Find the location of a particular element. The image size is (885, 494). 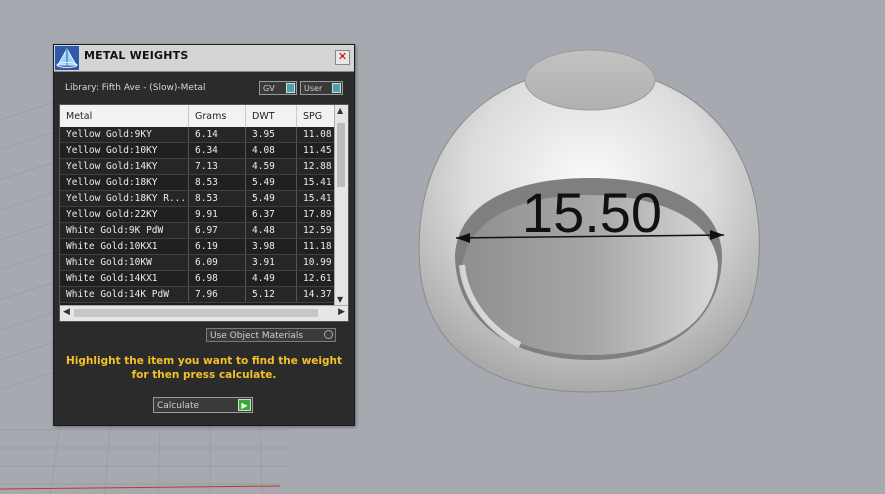

table-row: White Gold:10KX1 6.19 3.98 11.18 is located at coordinates (202, 246).